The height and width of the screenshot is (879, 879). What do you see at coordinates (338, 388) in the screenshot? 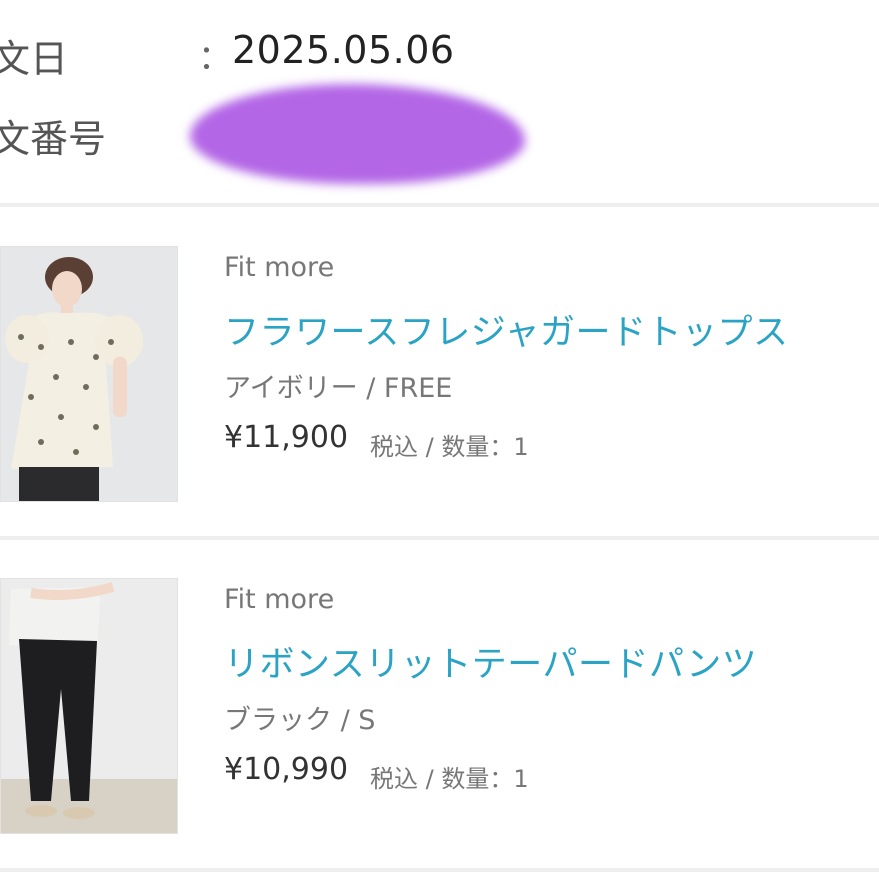
I see `item-variant: アイボリー / FREE` at bounding box center [338, 388].